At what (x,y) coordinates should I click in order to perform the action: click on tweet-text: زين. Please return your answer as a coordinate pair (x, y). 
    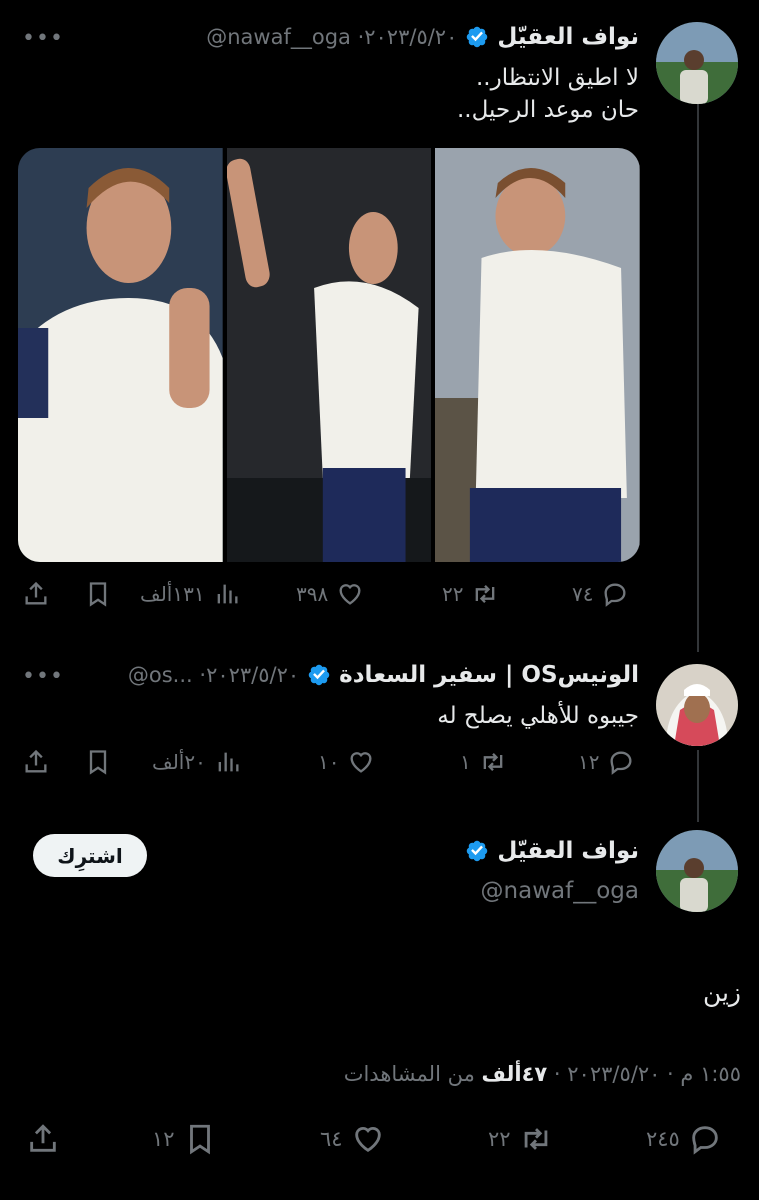
    Looking at the image, I should click on (721, 992).